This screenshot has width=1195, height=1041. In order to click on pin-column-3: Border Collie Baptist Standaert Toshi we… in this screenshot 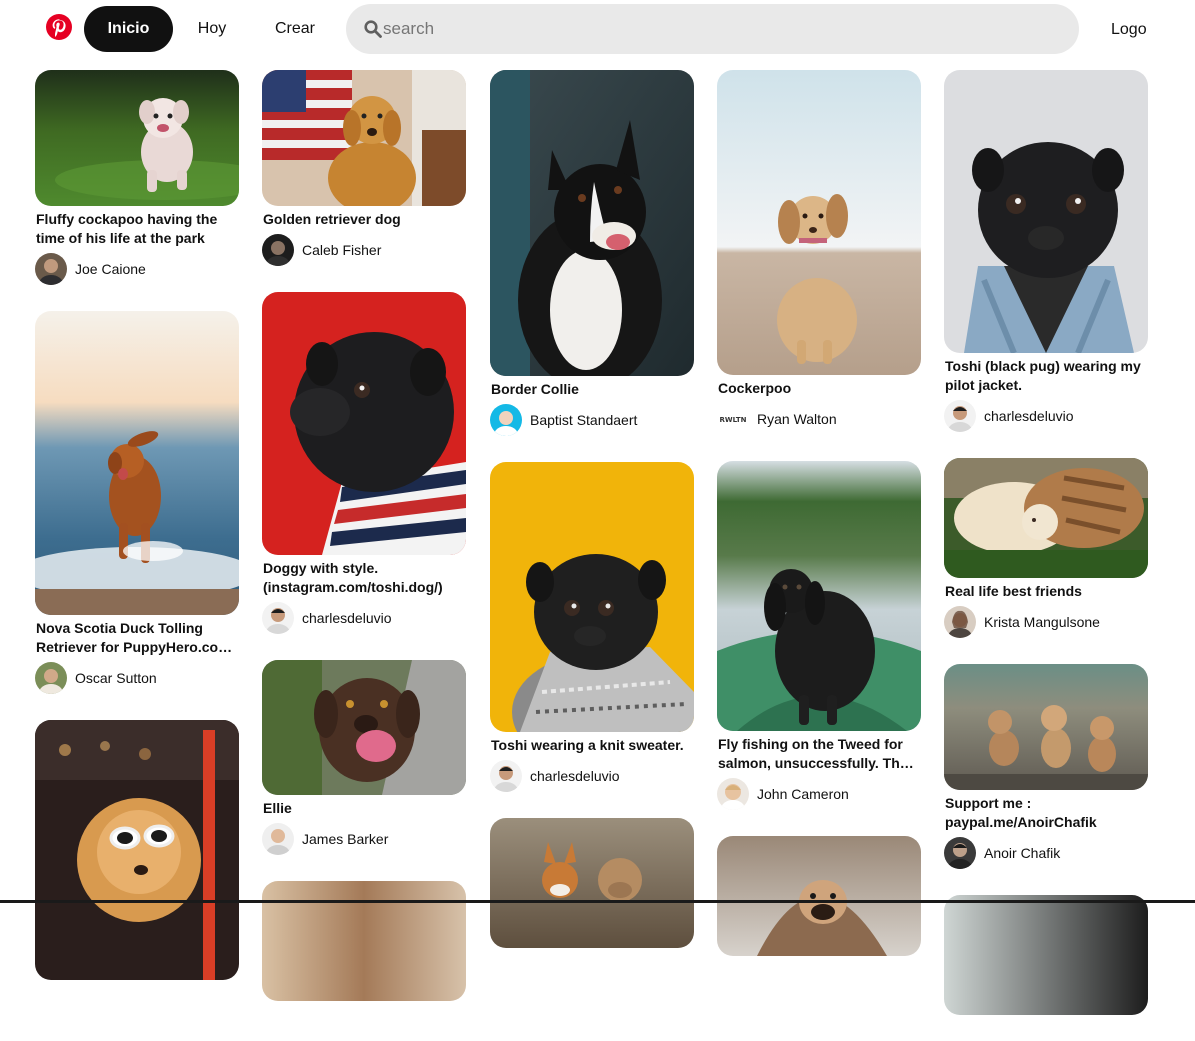, I will do `click(592, 522)`.